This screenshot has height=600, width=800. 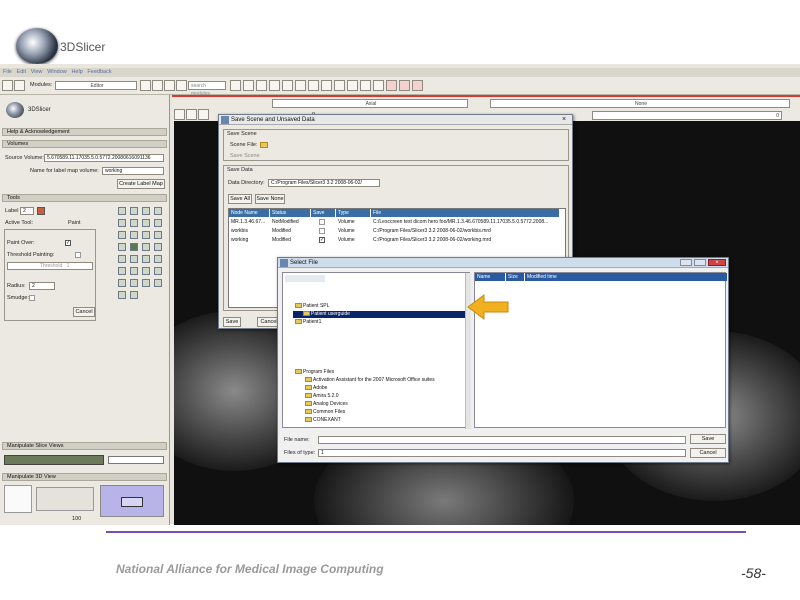 What do you see at coordinates (379, 314) in the screenshot?
I see `tree-item-patient-userguide: Patient userguide` at bounding box center [379, 314].